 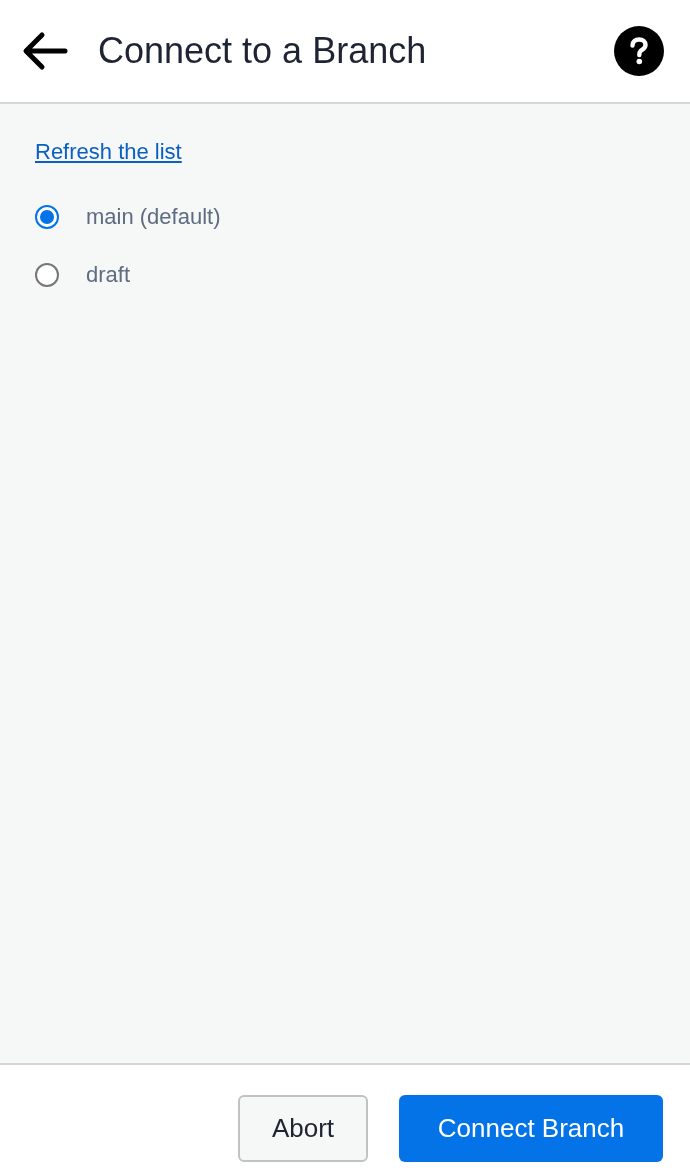 What do you see at coordinates (153, 217) in the screenshot?
I see `branch-label: main (default)` at bounding box center [153, 217].